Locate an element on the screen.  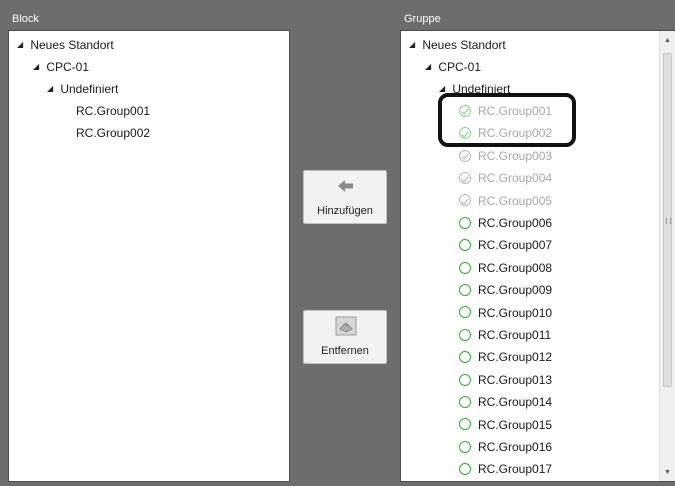
remove-button: Entfernen is located at coordinates (345, 337).